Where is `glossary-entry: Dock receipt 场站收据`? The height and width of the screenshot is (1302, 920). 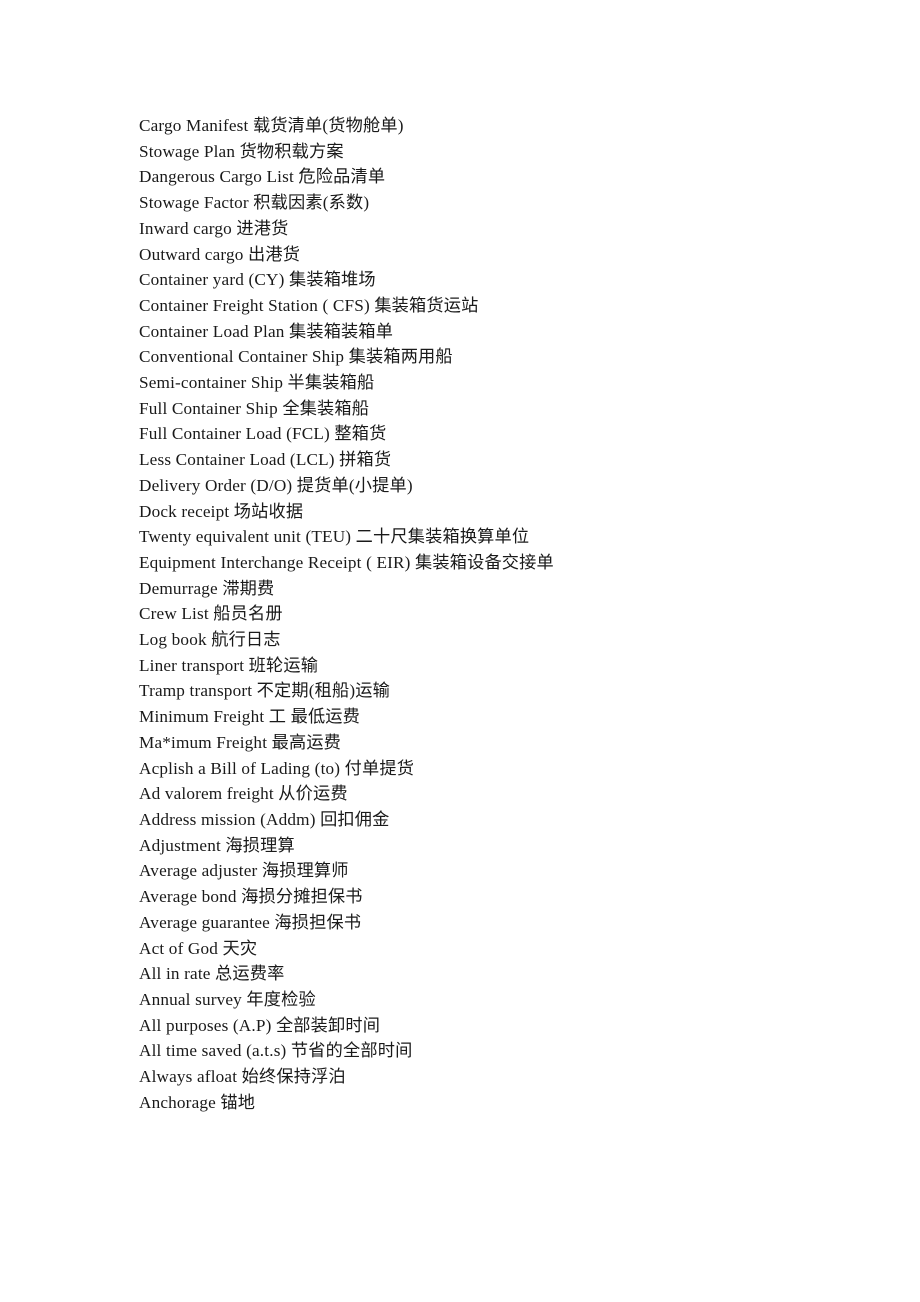
glossary-entry: Dock receipt 场站收据 is located at coordinates (221, 511).